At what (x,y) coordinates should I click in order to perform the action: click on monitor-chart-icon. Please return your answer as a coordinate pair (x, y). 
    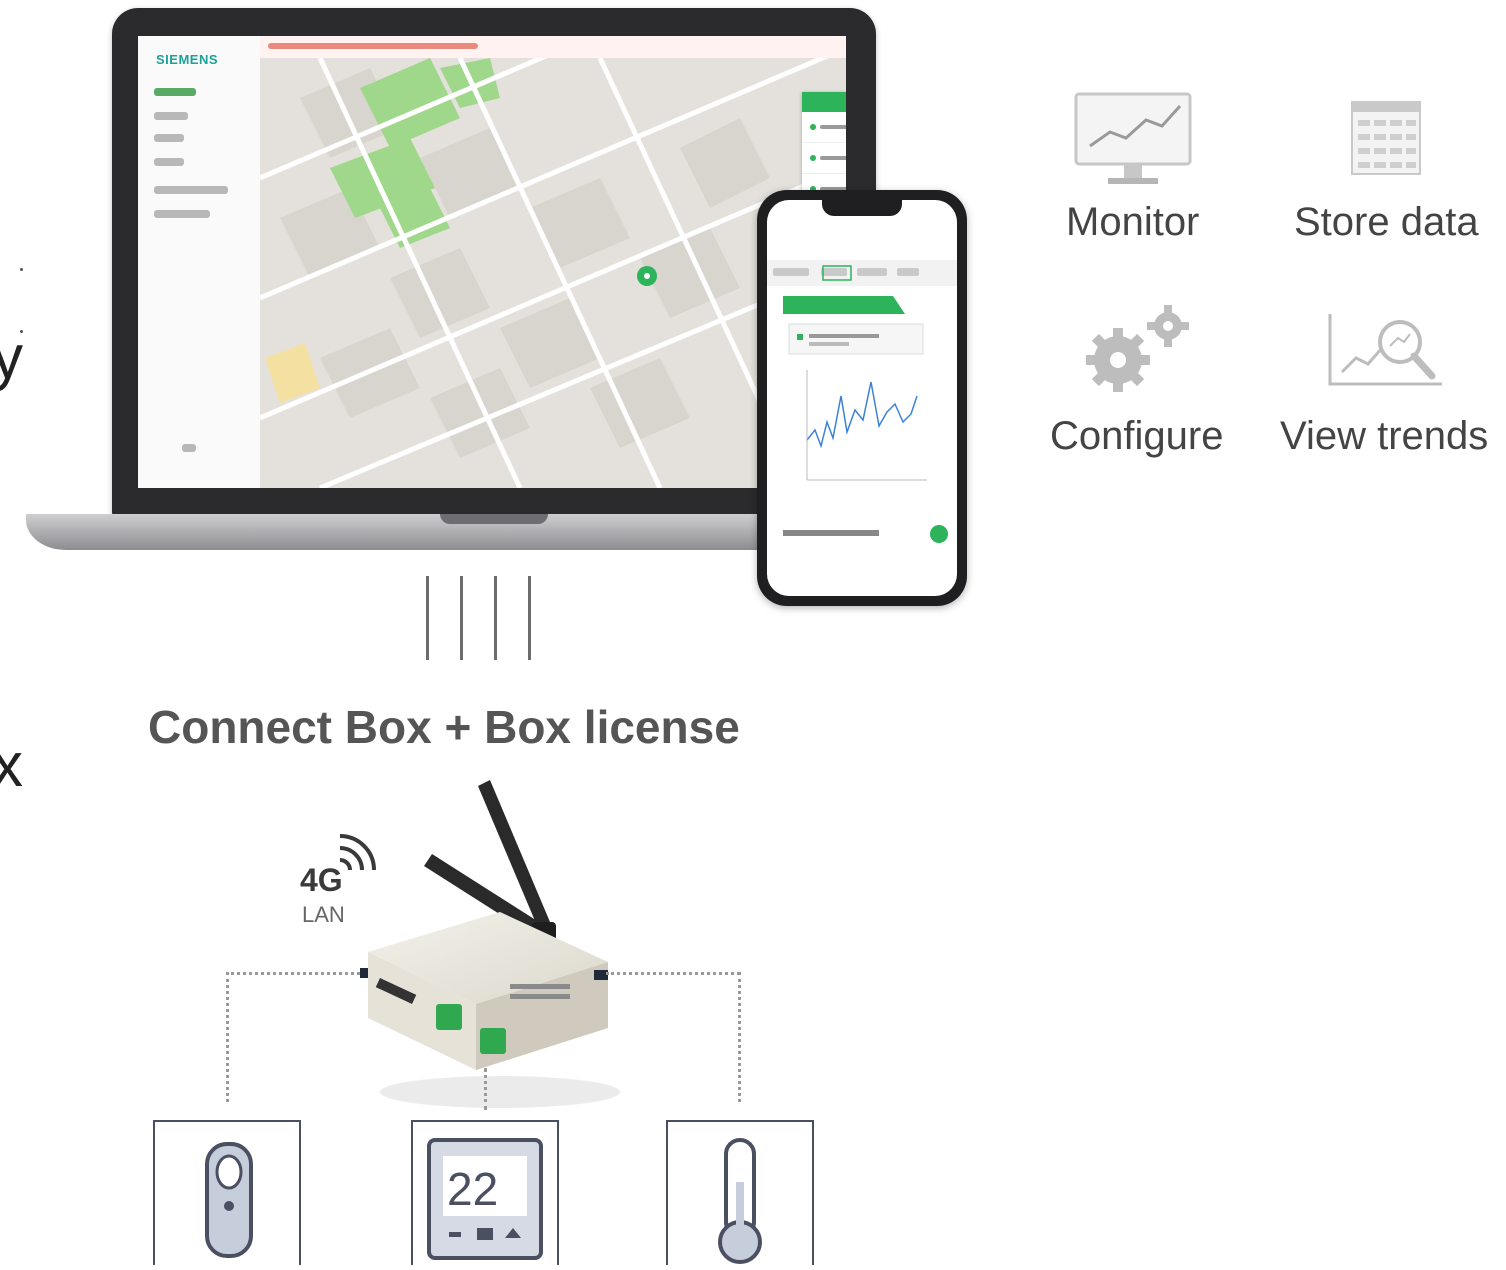
    Looking at the image, I should click on (1133, 138).